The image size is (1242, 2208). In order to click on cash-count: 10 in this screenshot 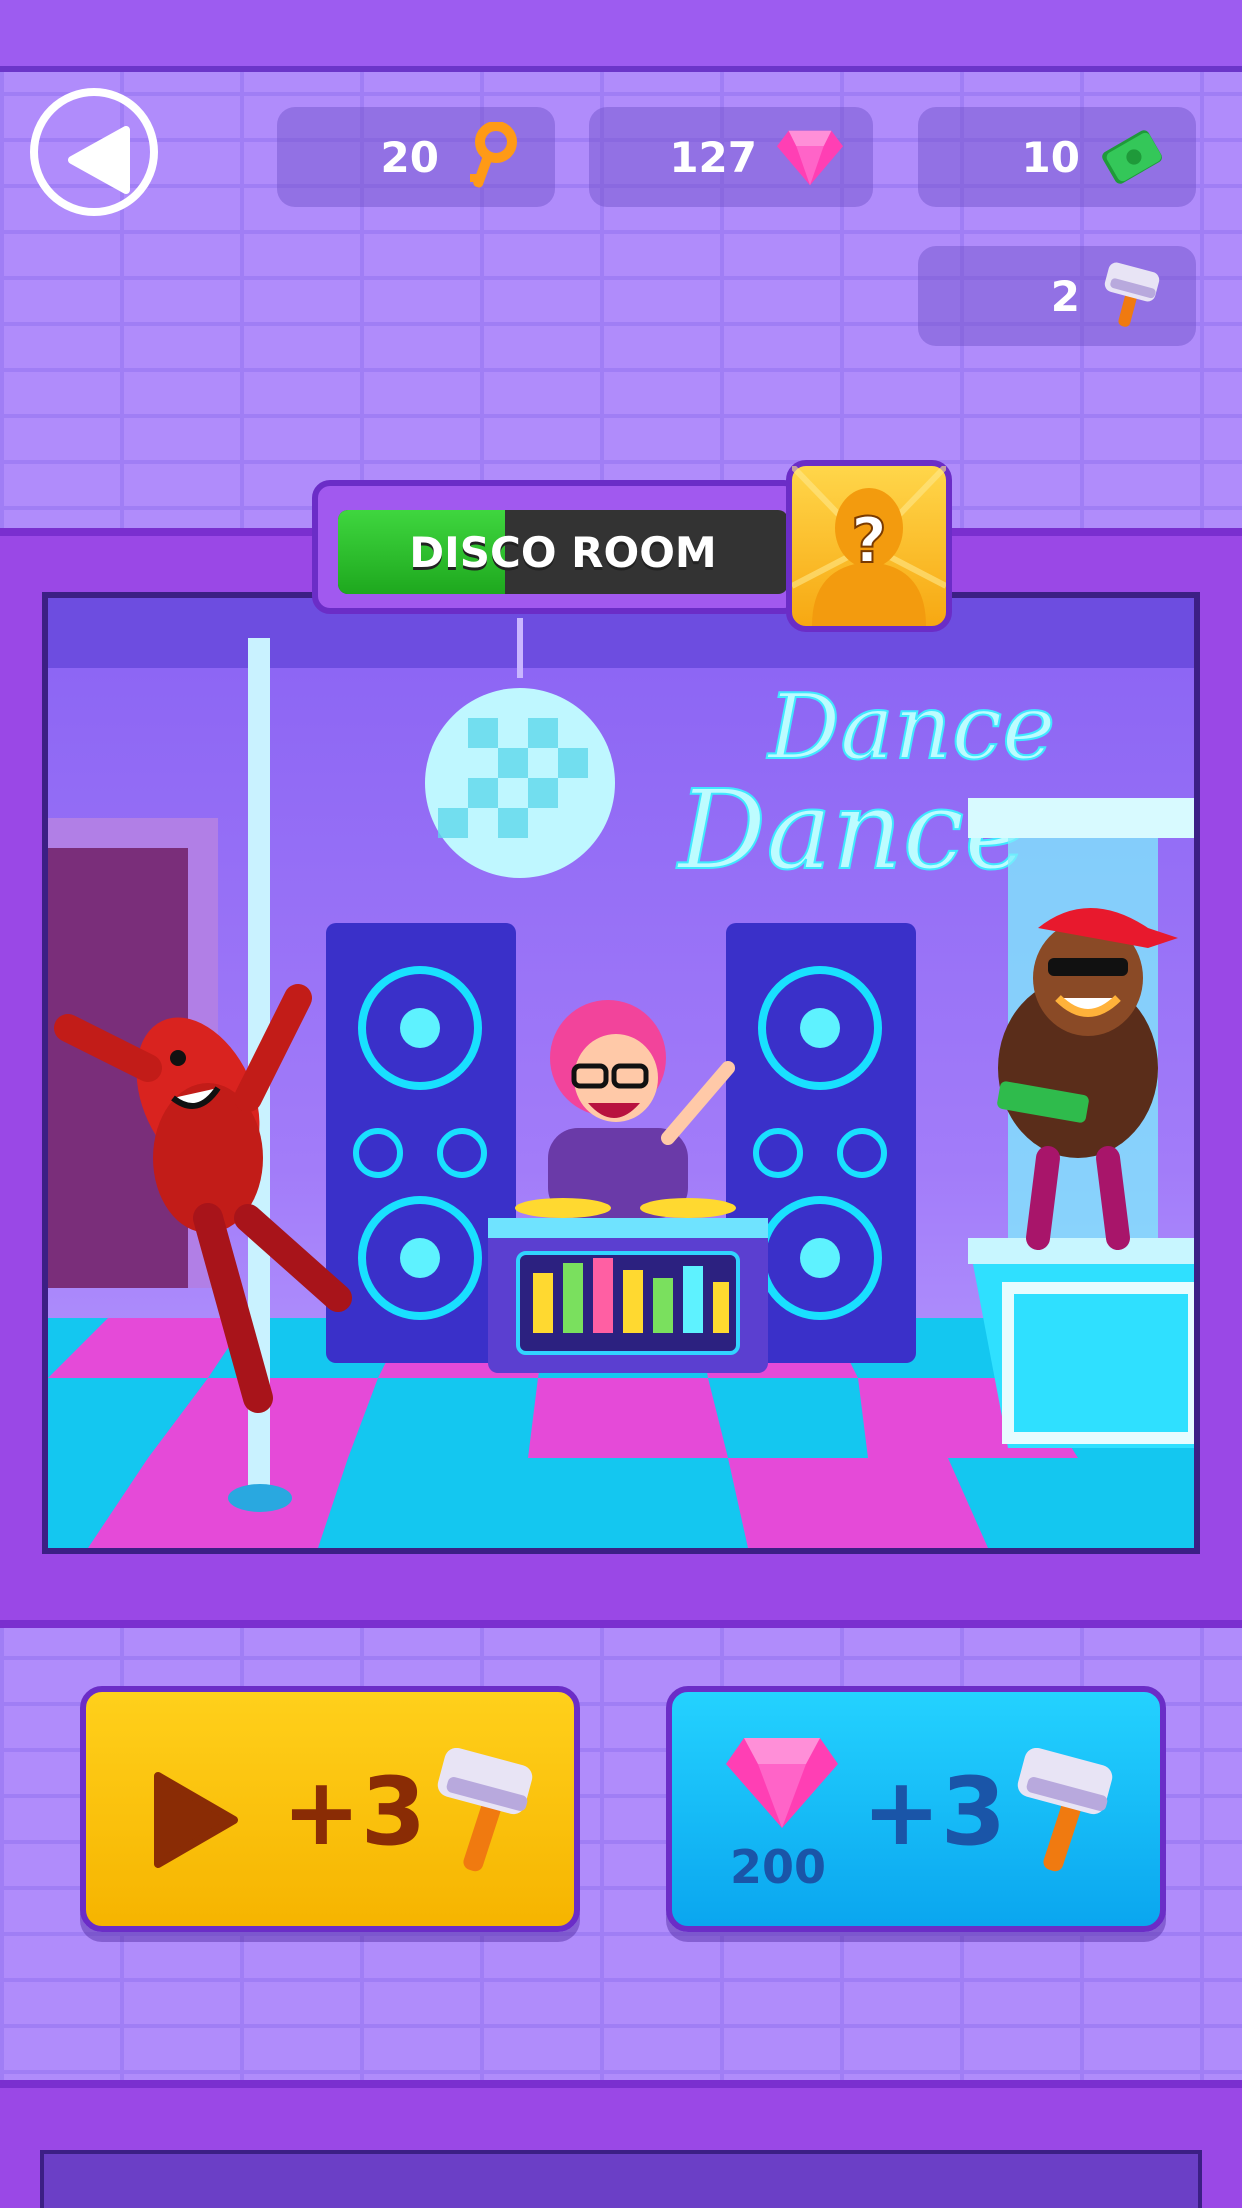, I will do `click(1050, 157)`.